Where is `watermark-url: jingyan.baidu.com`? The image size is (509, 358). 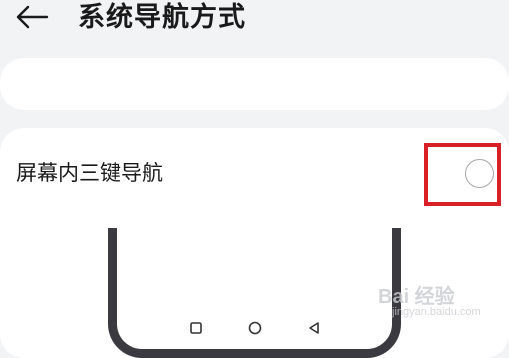 watermark-url: jingyan.baidu.com is located at coordinates (436, 312).